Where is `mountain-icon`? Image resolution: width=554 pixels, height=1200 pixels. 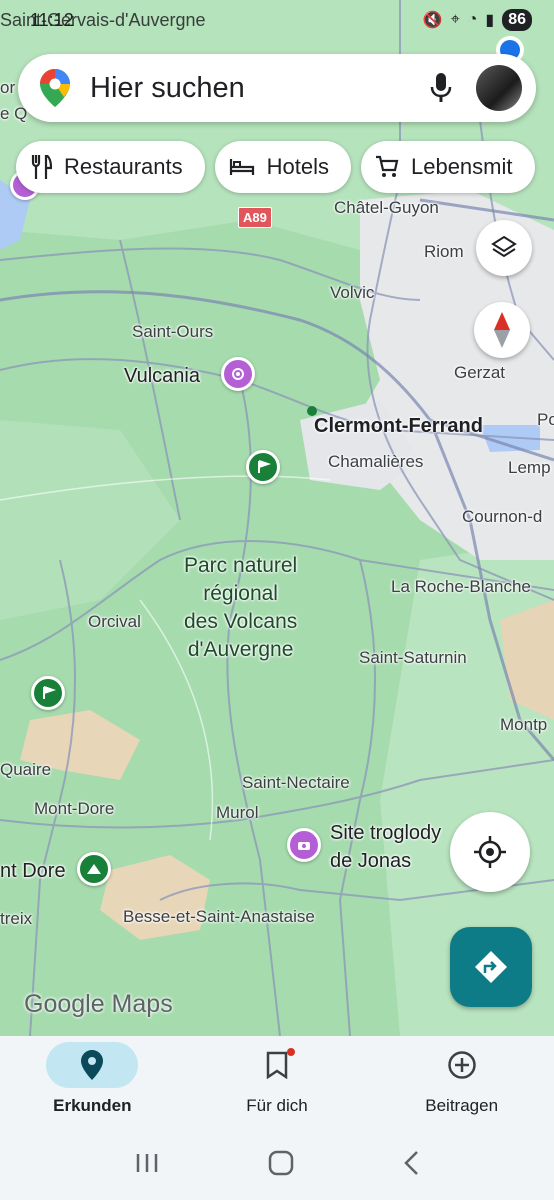 mountain-icon is located at coordinates (94, 869).